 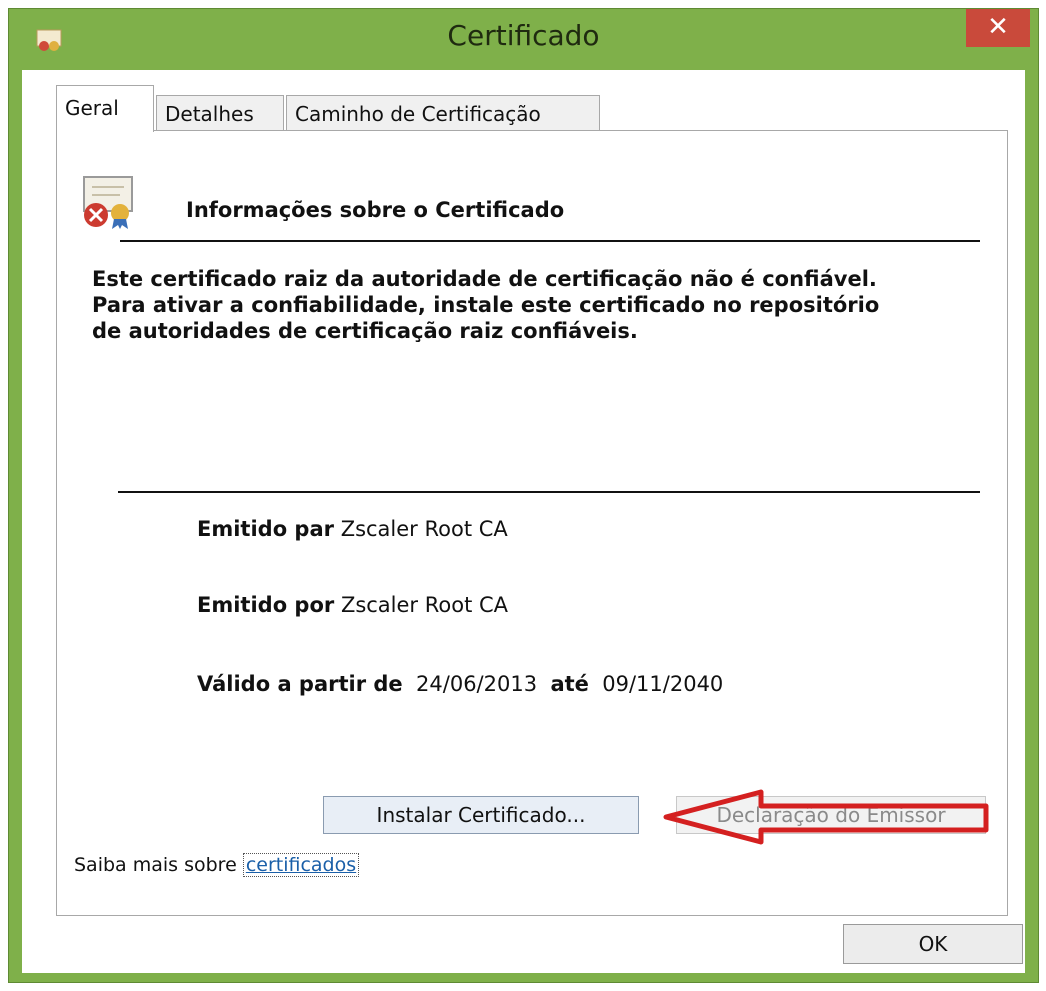 I want to click on details-divider, so click(x=549, y=492).